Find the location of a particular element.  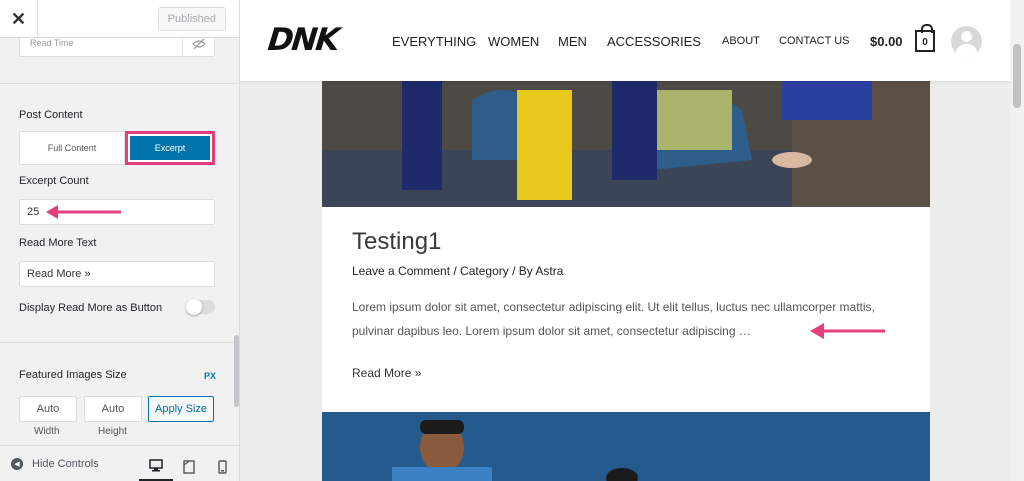

excerpt-count-label: Excerpt Count is located at coordinates (54, 181).